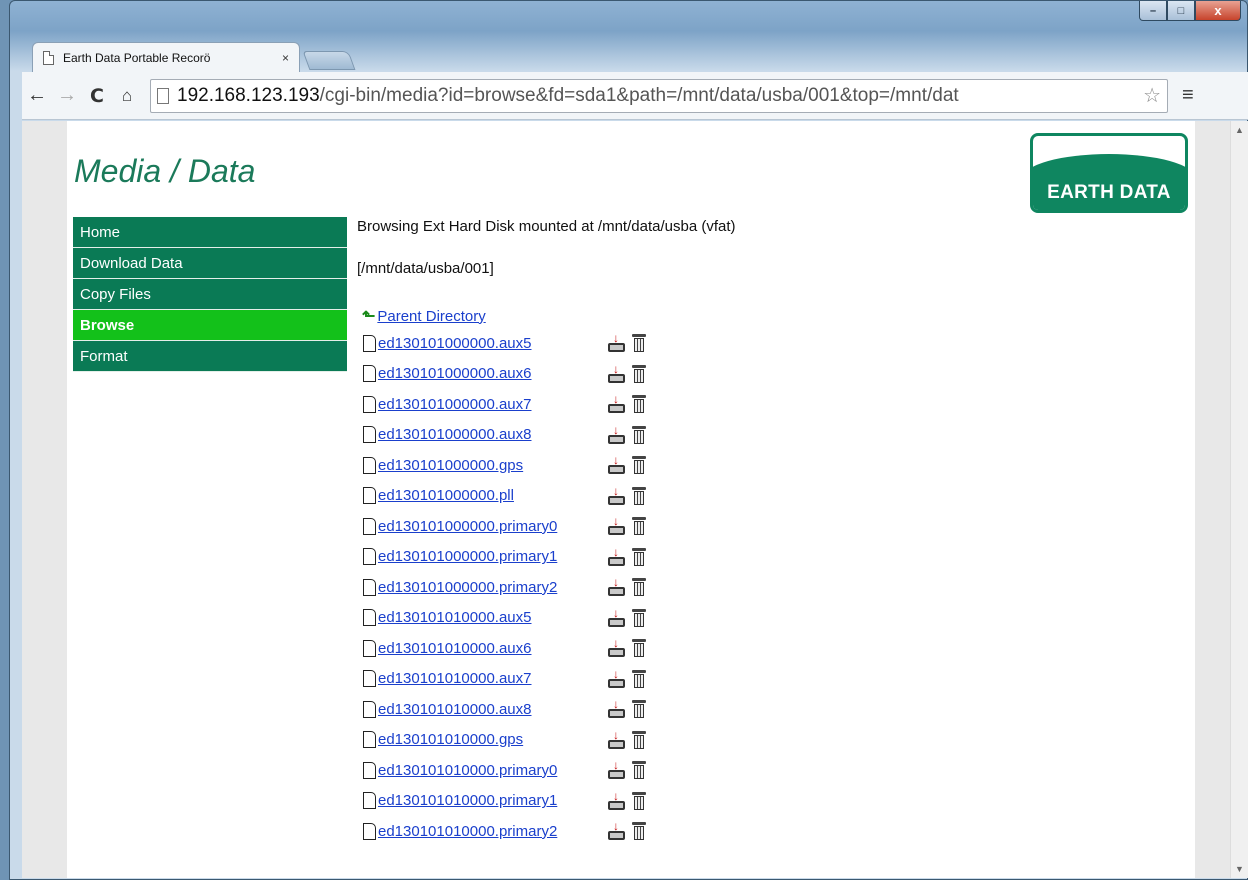 The height and width of the screenshot is (880, 1248). I want to click on file-link: ed130101010000.primary1, so click(492, 800).